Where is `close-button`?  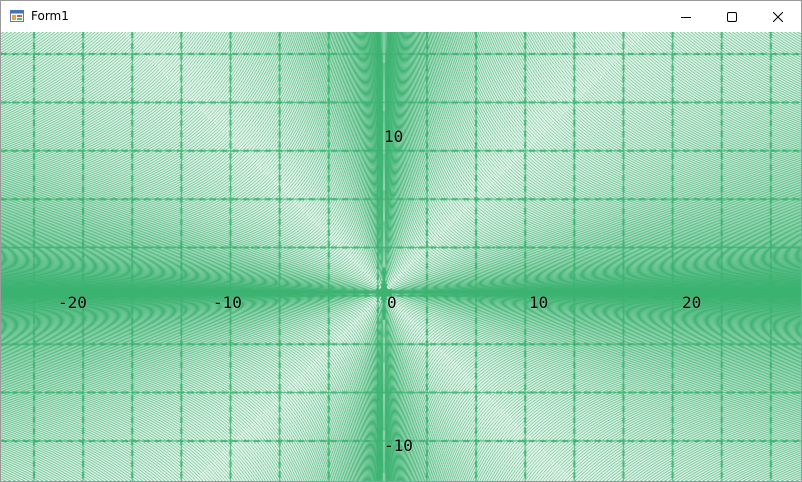 close-button is located at coordinates (778, 16).